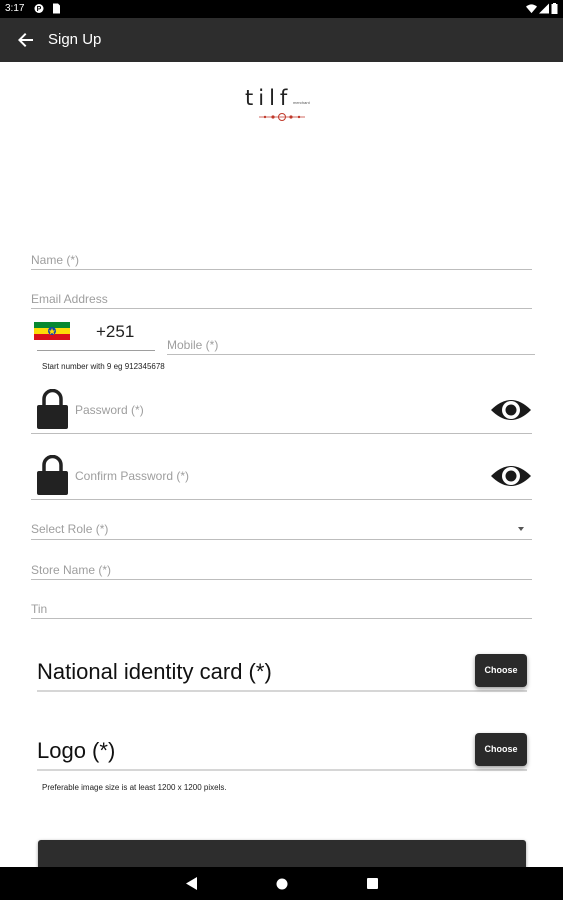  What do you see at coordinates (281, 40) in the screenshot?
I see `app-bar: Sign Up` at bounding box center [281, 40].